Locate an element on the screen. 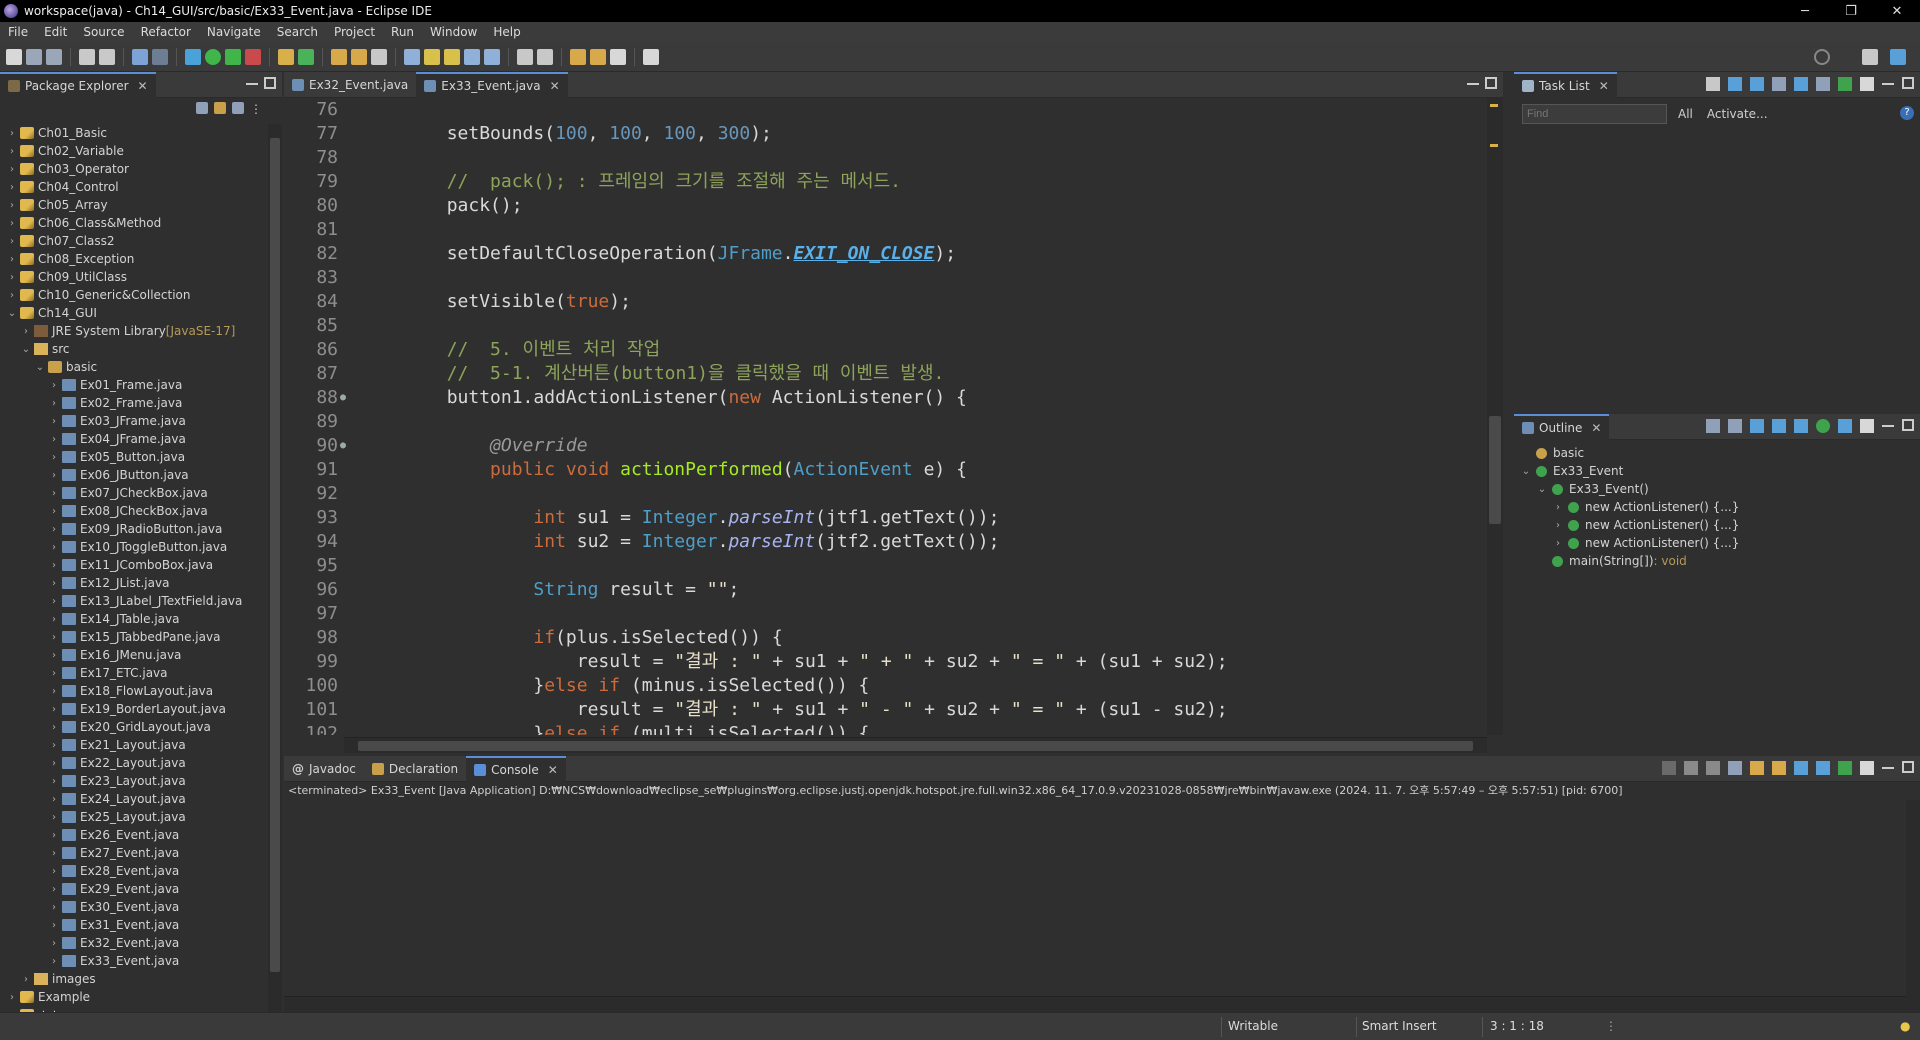 The width and height of the screenshot is (1920, 1040). help-icon: ? is located at coordinates (1907, 113).